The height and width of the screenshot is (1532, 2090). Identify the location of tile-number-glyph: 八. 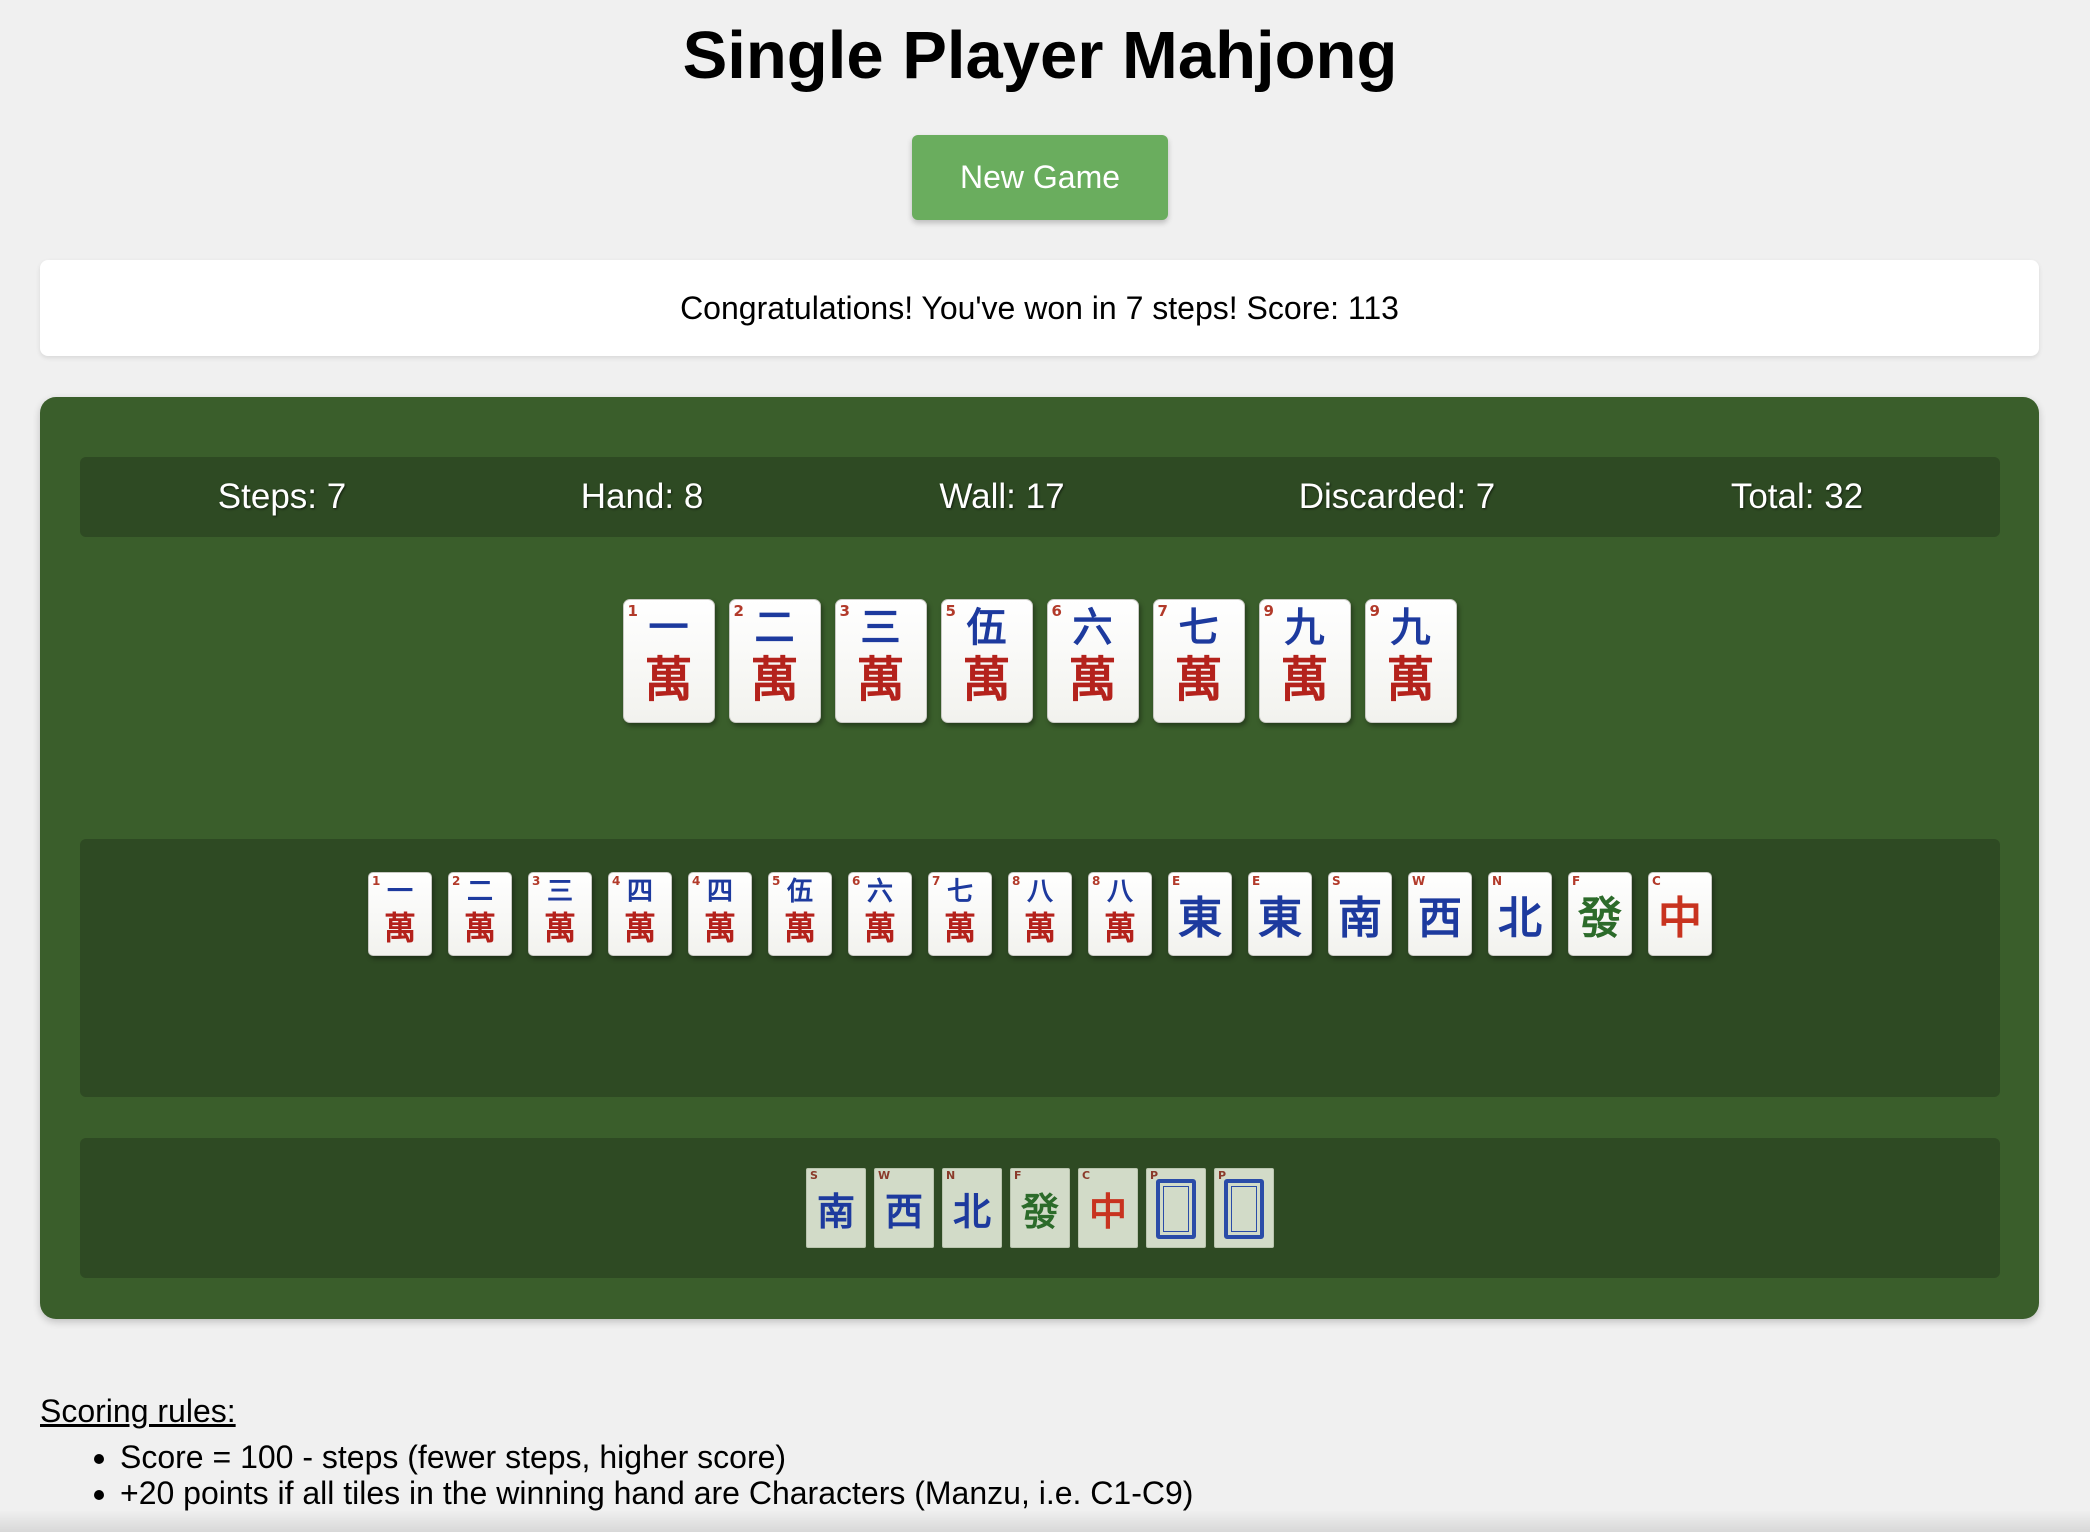
(1039, 892).